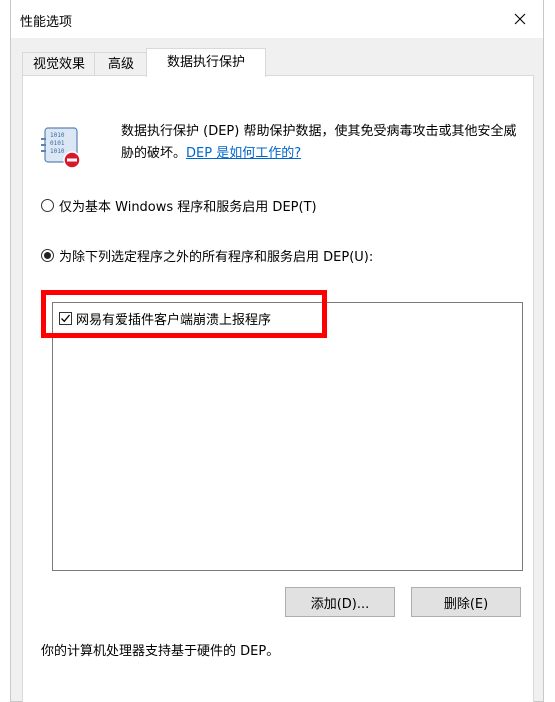  I want to click on remove-button: 删除(E), so click(466, 602).